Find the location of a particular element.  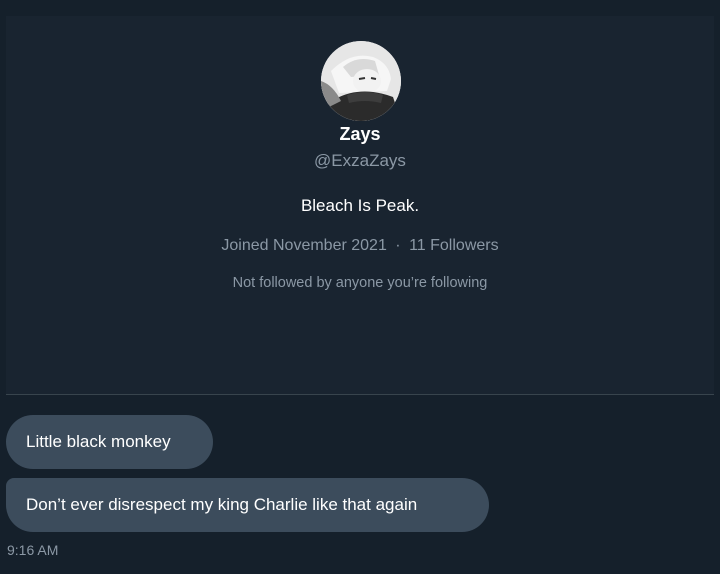

joined-date: Joined November 2021 is located at coordinates (304, 245).